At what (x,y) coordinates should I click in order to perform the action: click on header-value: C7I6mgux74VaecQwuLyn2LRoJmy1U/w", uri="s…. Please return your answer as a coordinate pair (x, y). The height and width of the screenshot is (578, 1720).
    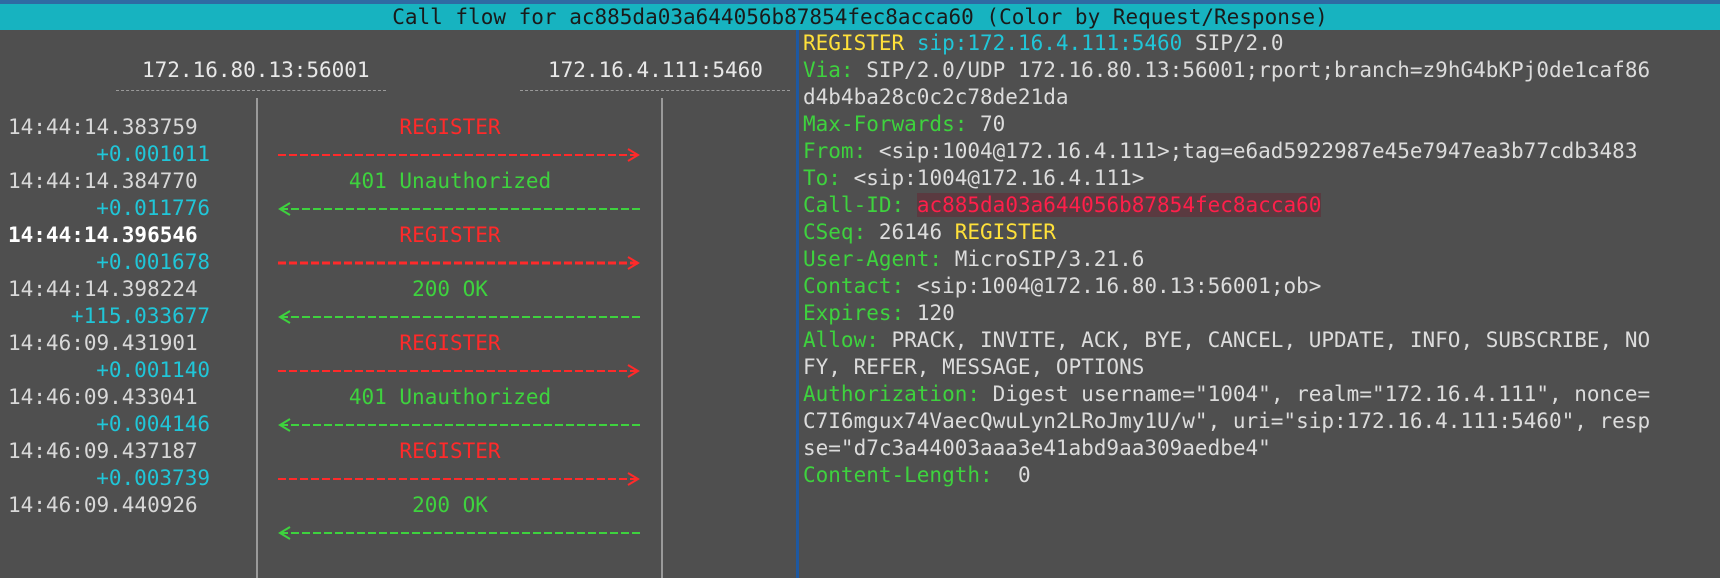
    Looking at the image, I should click on (1227, 421).